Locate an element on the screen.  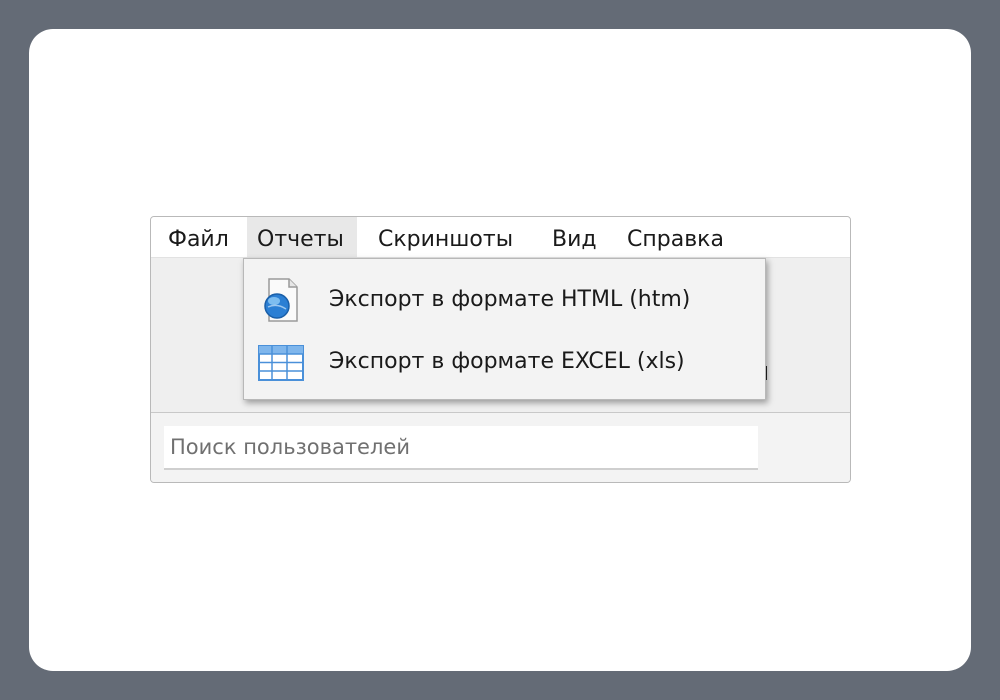
menu-item-export-excel: Экспорт в формате EXCEL (xls) is located at coordinates (504, 362).